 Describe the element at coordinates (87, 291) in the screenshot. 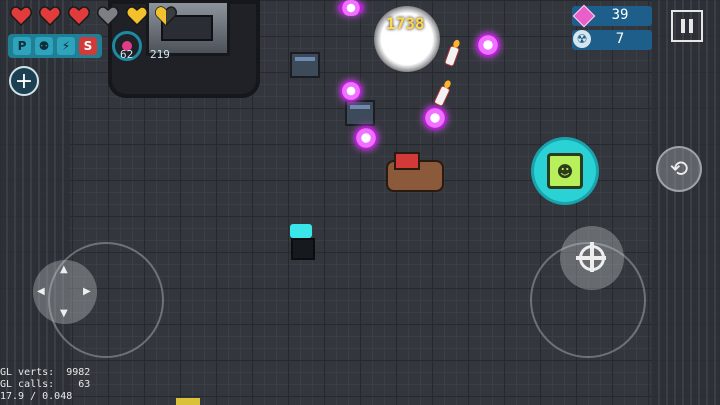

I see `arrow-right-icon: ▶` at that location.